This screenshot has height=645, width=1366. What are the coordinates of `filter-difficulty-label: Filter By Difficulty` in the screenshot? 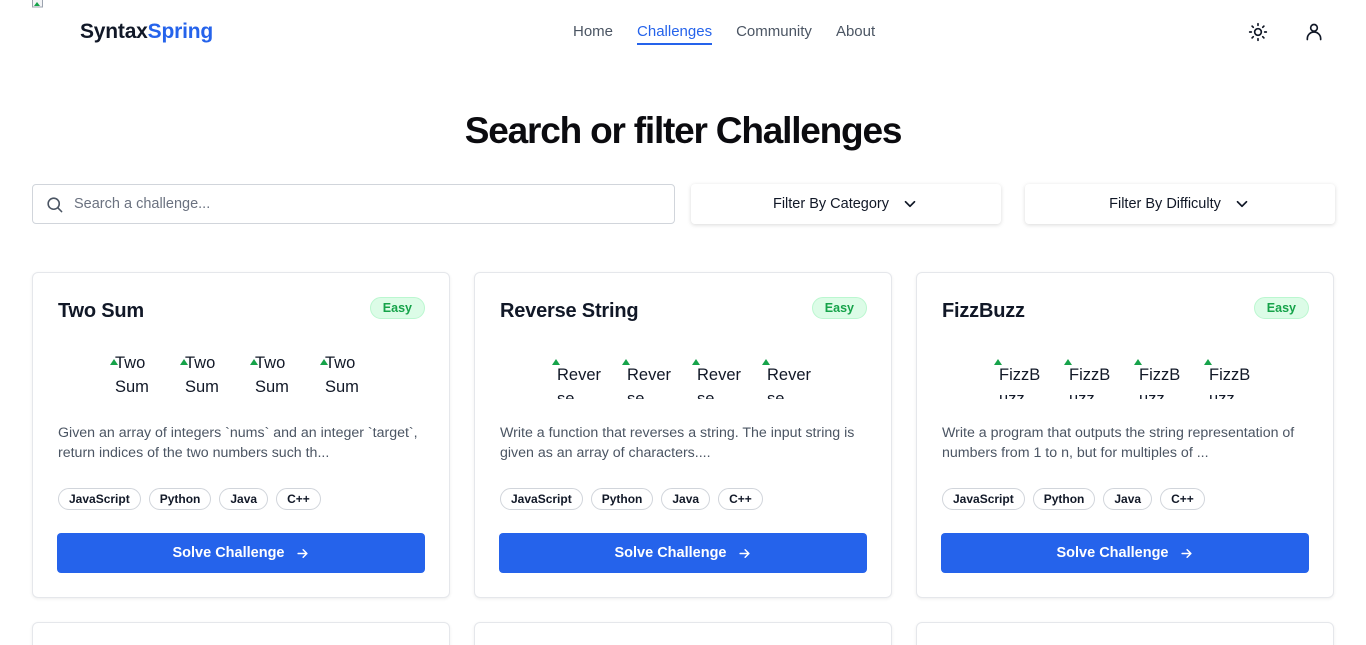 It's located at (1165, 204).